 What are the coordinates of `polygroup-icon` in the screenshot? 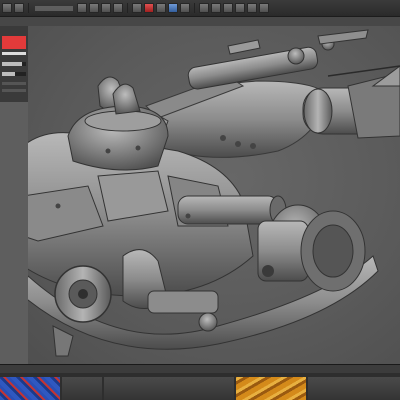 It's located at (173, 8).